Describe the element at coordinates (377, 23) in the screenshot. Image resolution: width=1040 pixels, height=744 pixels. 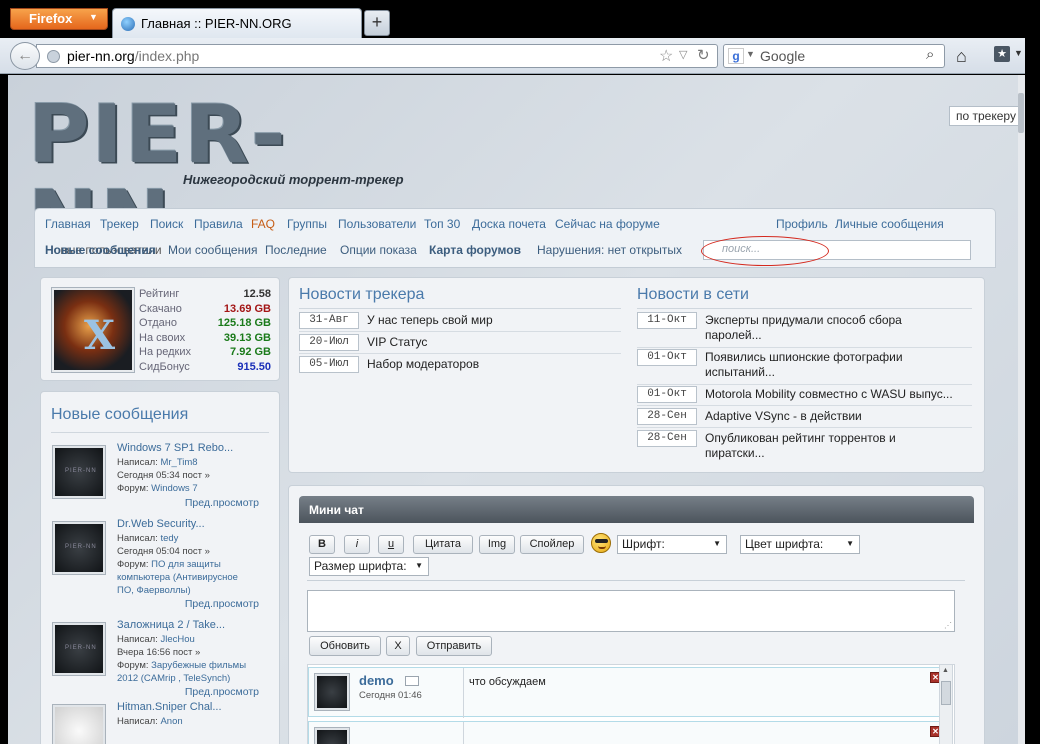
I see `new-tab-button: +` at that location.